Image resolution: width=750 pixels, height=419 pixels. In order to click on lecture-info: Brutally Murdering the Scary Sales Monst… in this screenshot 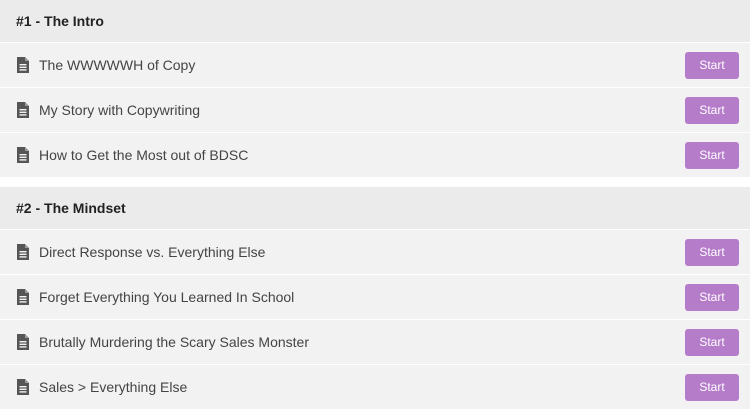, I will do `click(162, 342)`.